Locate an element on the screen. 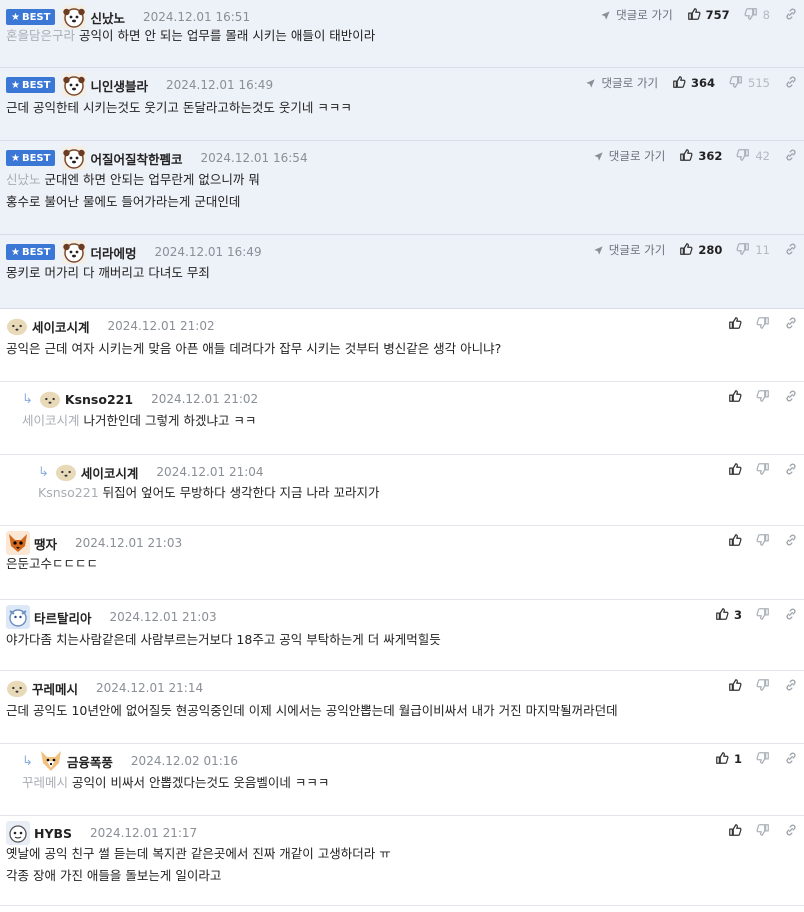 The image size is (804, 912). timestamp: 2024.12.01 21:02 is located at coordinates (161, 326).